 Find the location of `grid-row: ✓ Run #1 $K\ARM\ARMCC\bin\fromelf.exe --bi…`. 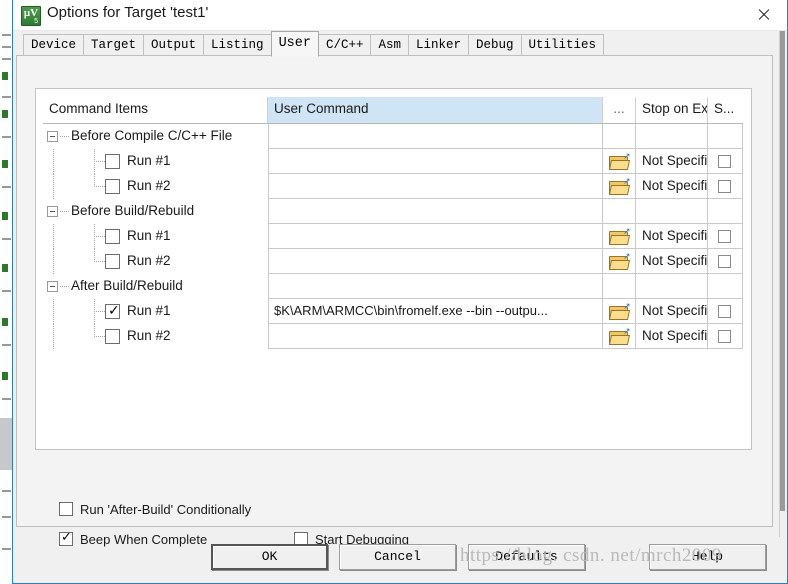

grid-row: ✓ Run #1 $K\ARM\ARMCC\bin\fromelf.exe --bi… is located at coordinates (393, 311).